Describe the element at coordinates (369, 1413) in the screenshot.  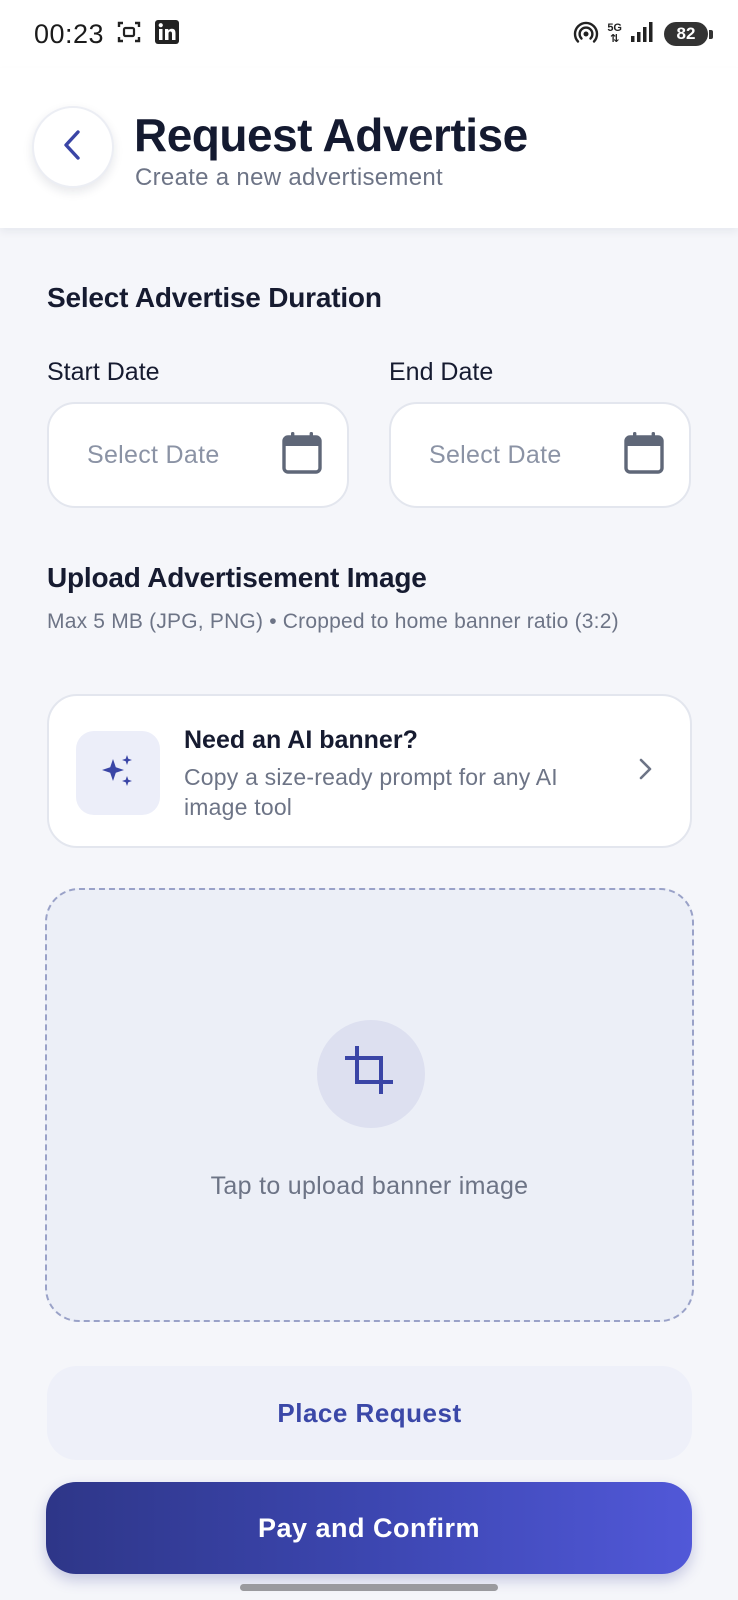
I see `place-request-button: Place Request` at that location.